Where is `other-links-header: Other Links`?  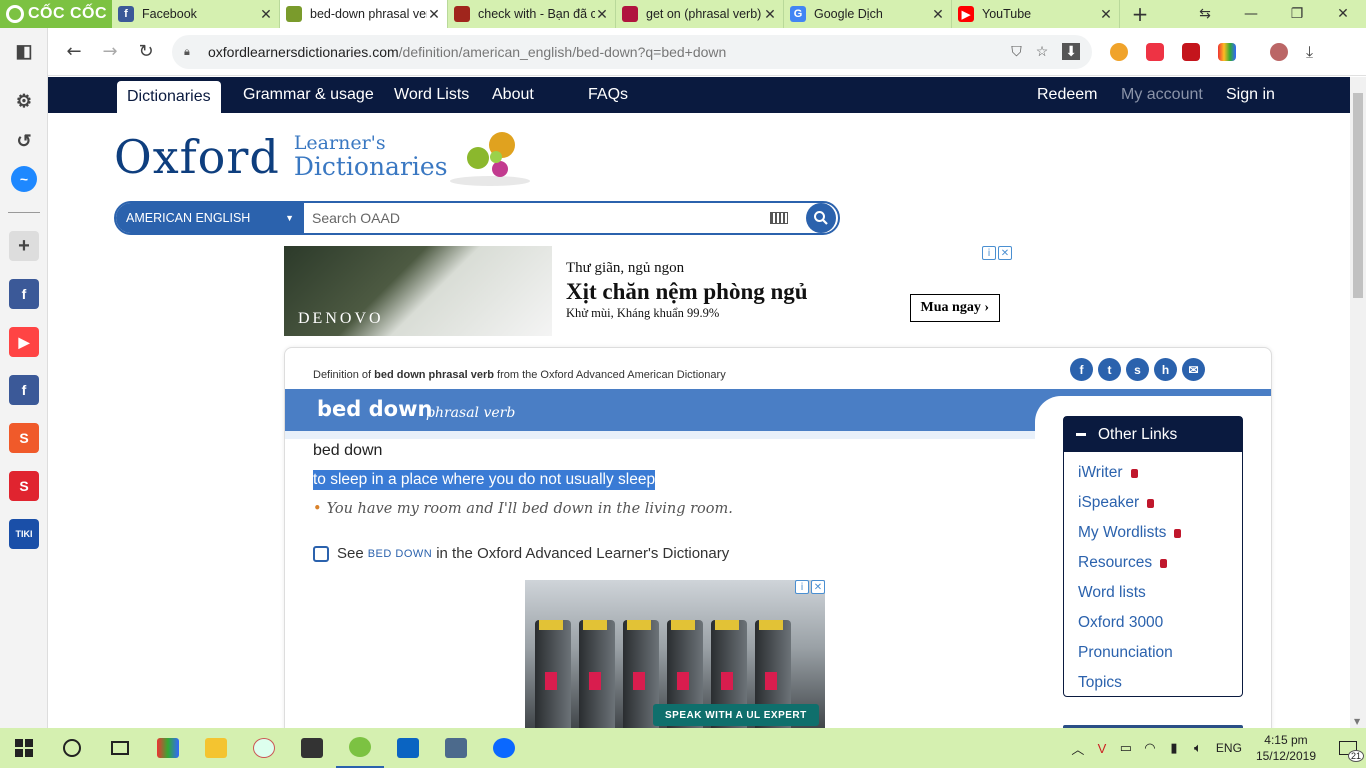 other-links-header: Other Links is located at coordinates (1153, 434).